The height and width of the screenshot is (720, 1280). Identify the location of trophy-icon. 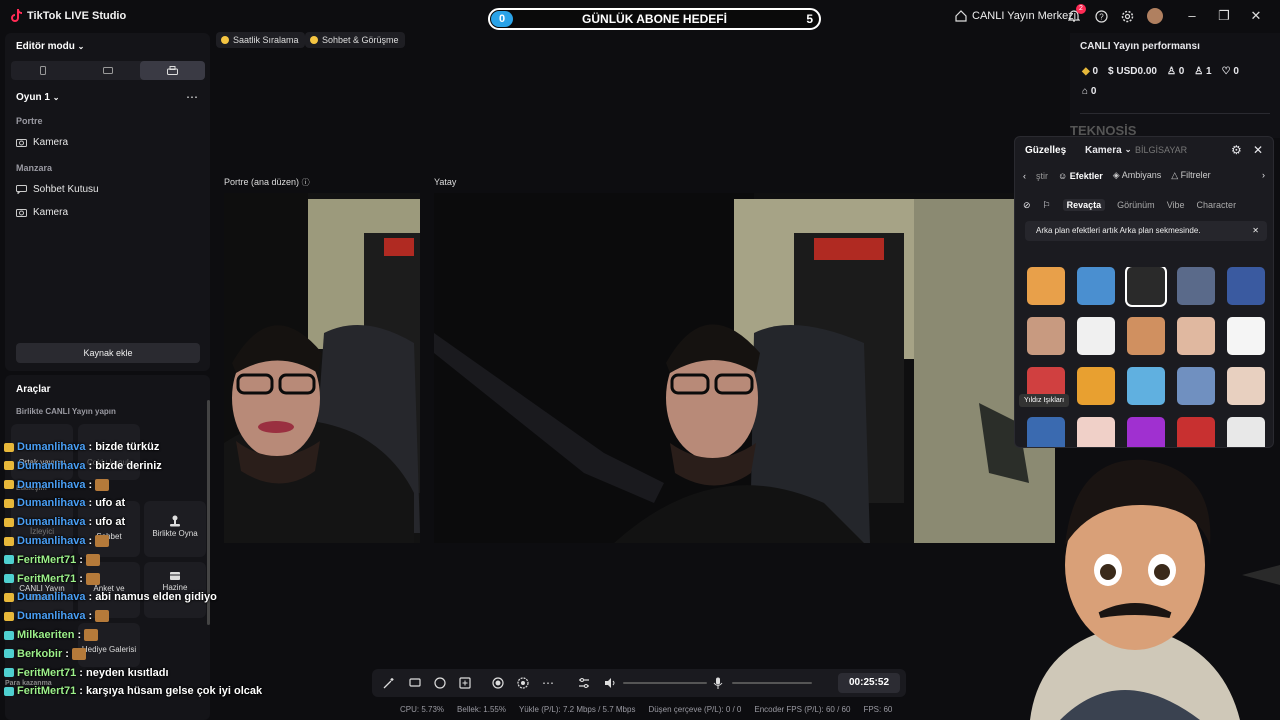
(225, 40).